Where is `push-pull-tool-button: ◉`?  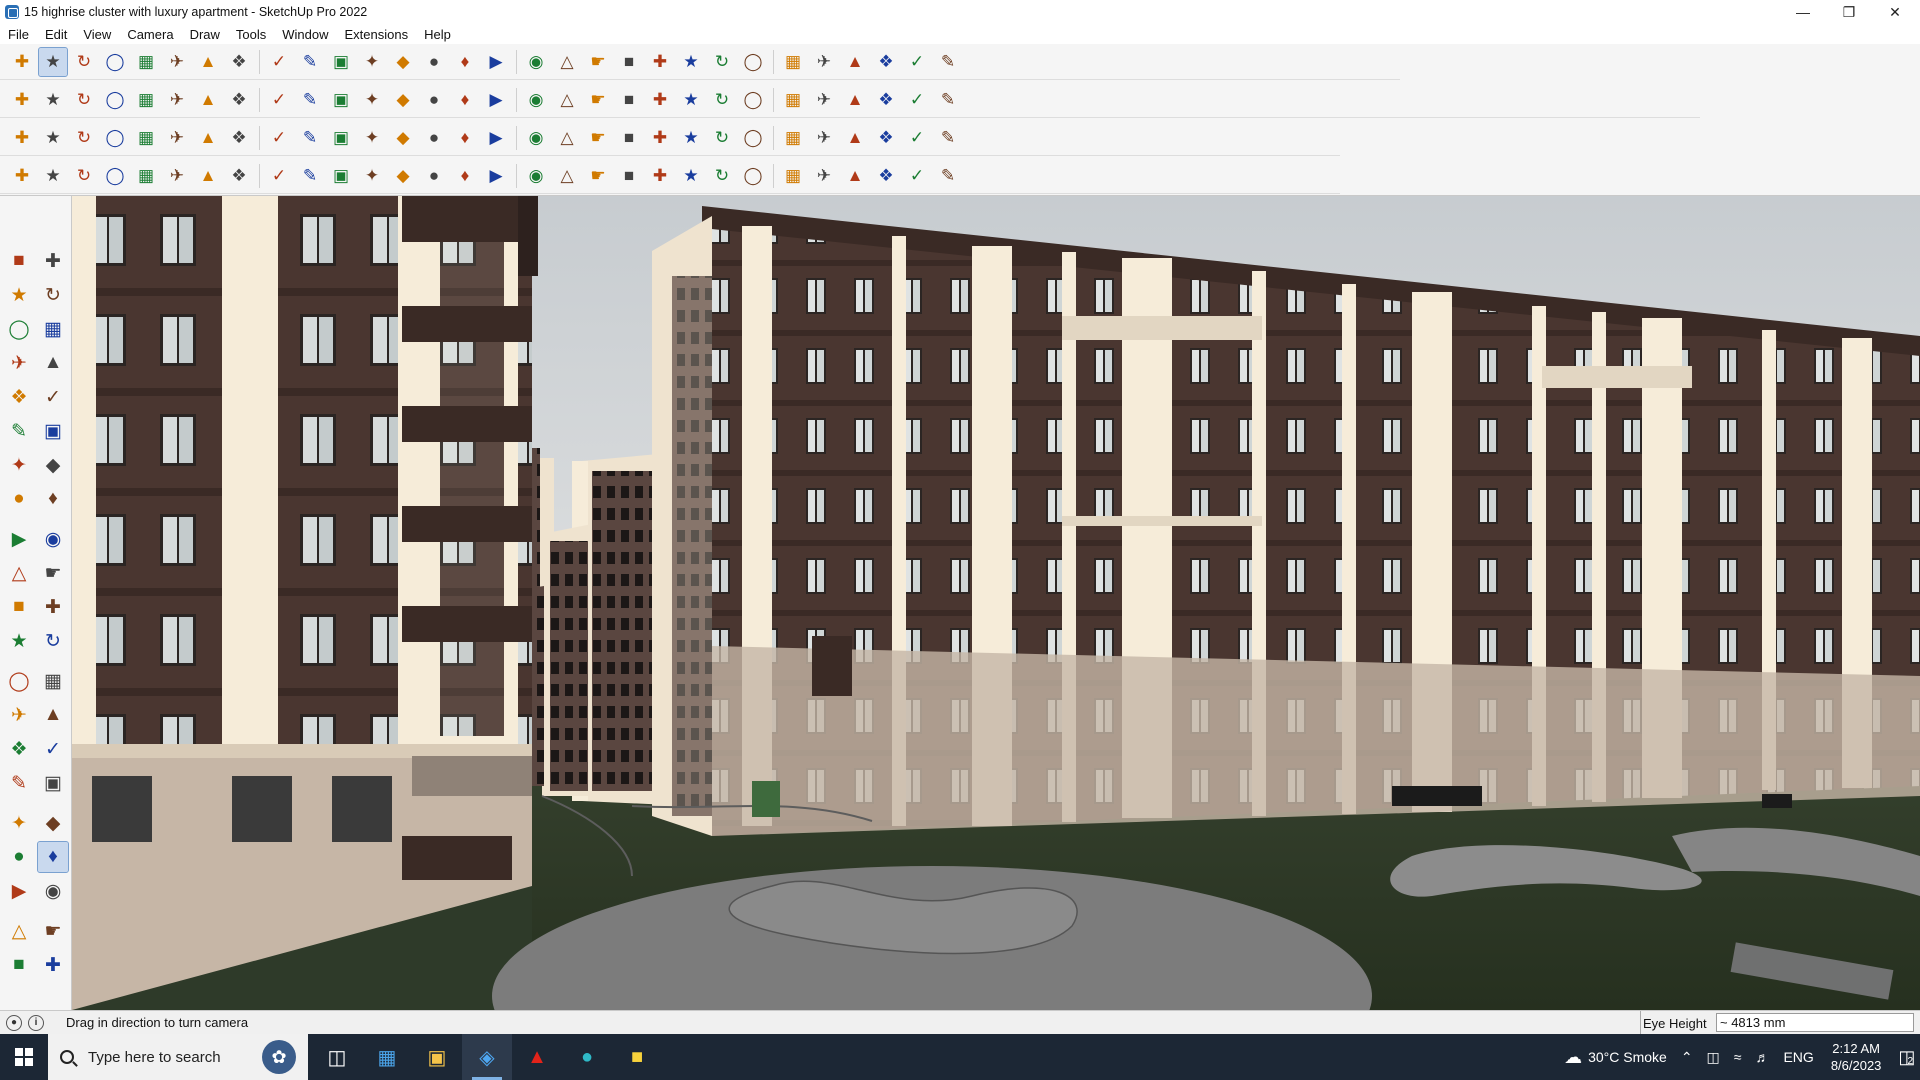 push-pull-tool-button: ◉ is located at coordinates (53, 539).